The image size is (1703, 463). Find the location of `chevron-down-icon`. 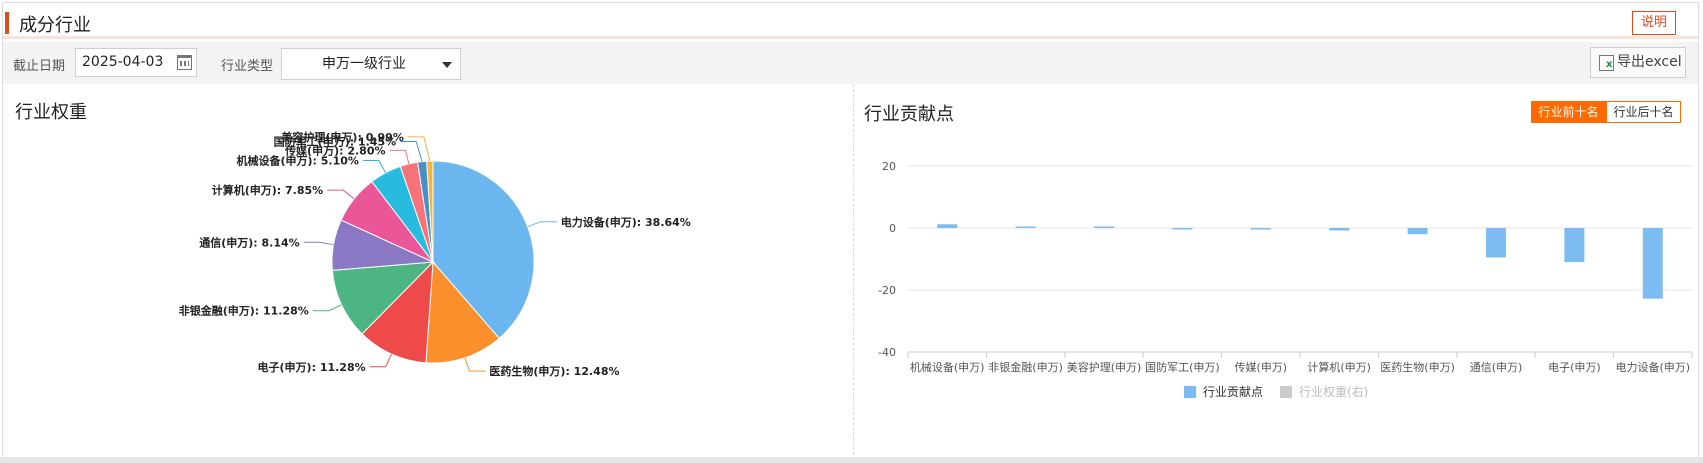

chevron-down-icon is located at coordinates (447, 65).